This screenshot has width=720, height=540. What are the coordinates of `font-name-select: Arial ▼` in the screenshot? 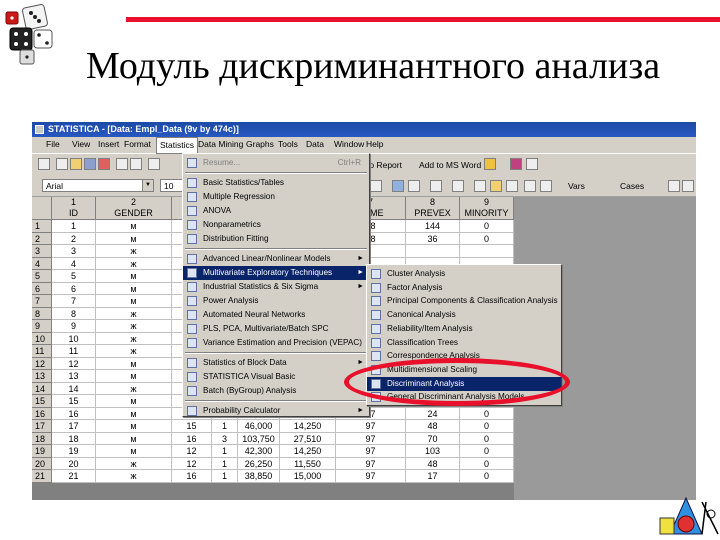 It's located at (98, 185).